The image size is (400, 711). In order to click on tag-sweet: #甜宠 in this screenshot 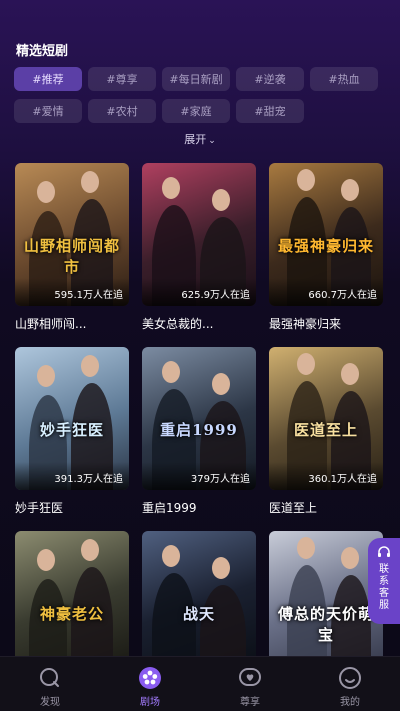, I will do `click(270, 111)`.